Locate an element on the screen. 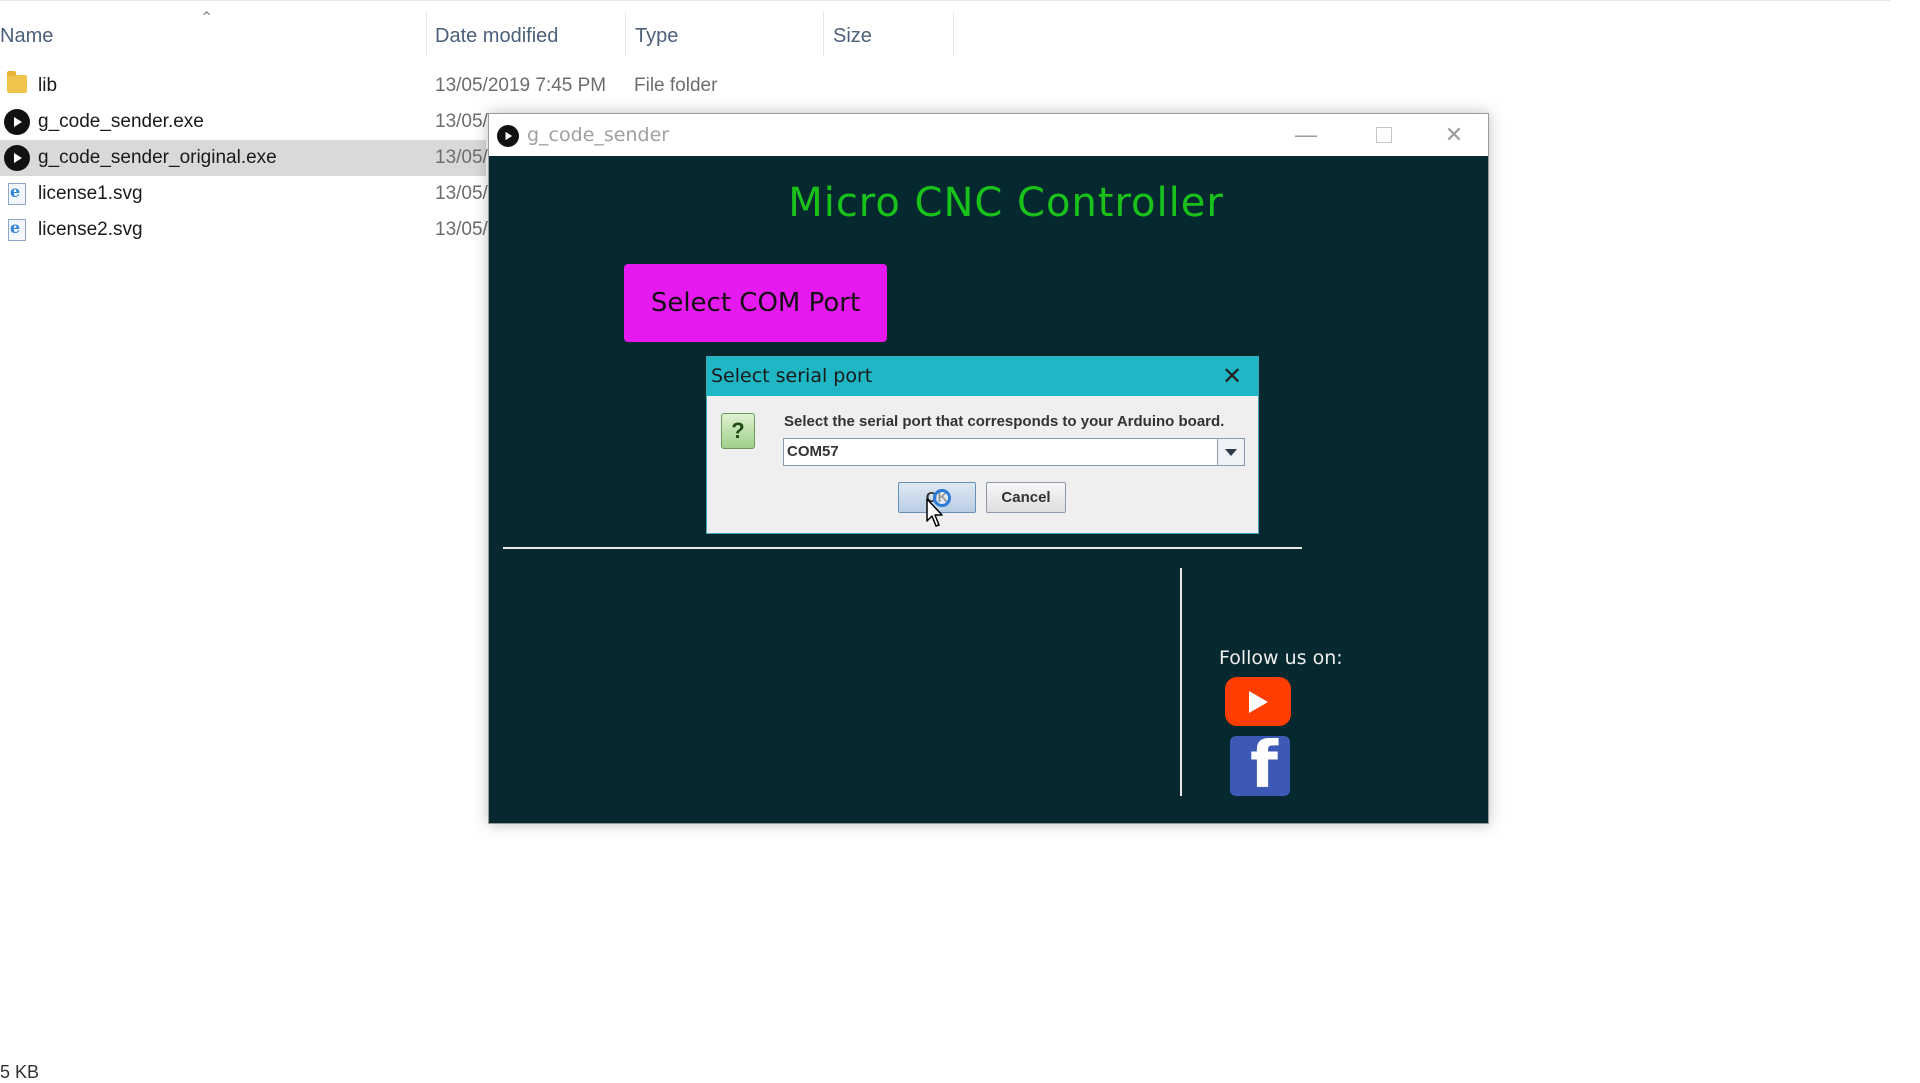 The width and height of the screenshot is (1920, 1083). horizontal-divider is located at coordinates (902, 548).